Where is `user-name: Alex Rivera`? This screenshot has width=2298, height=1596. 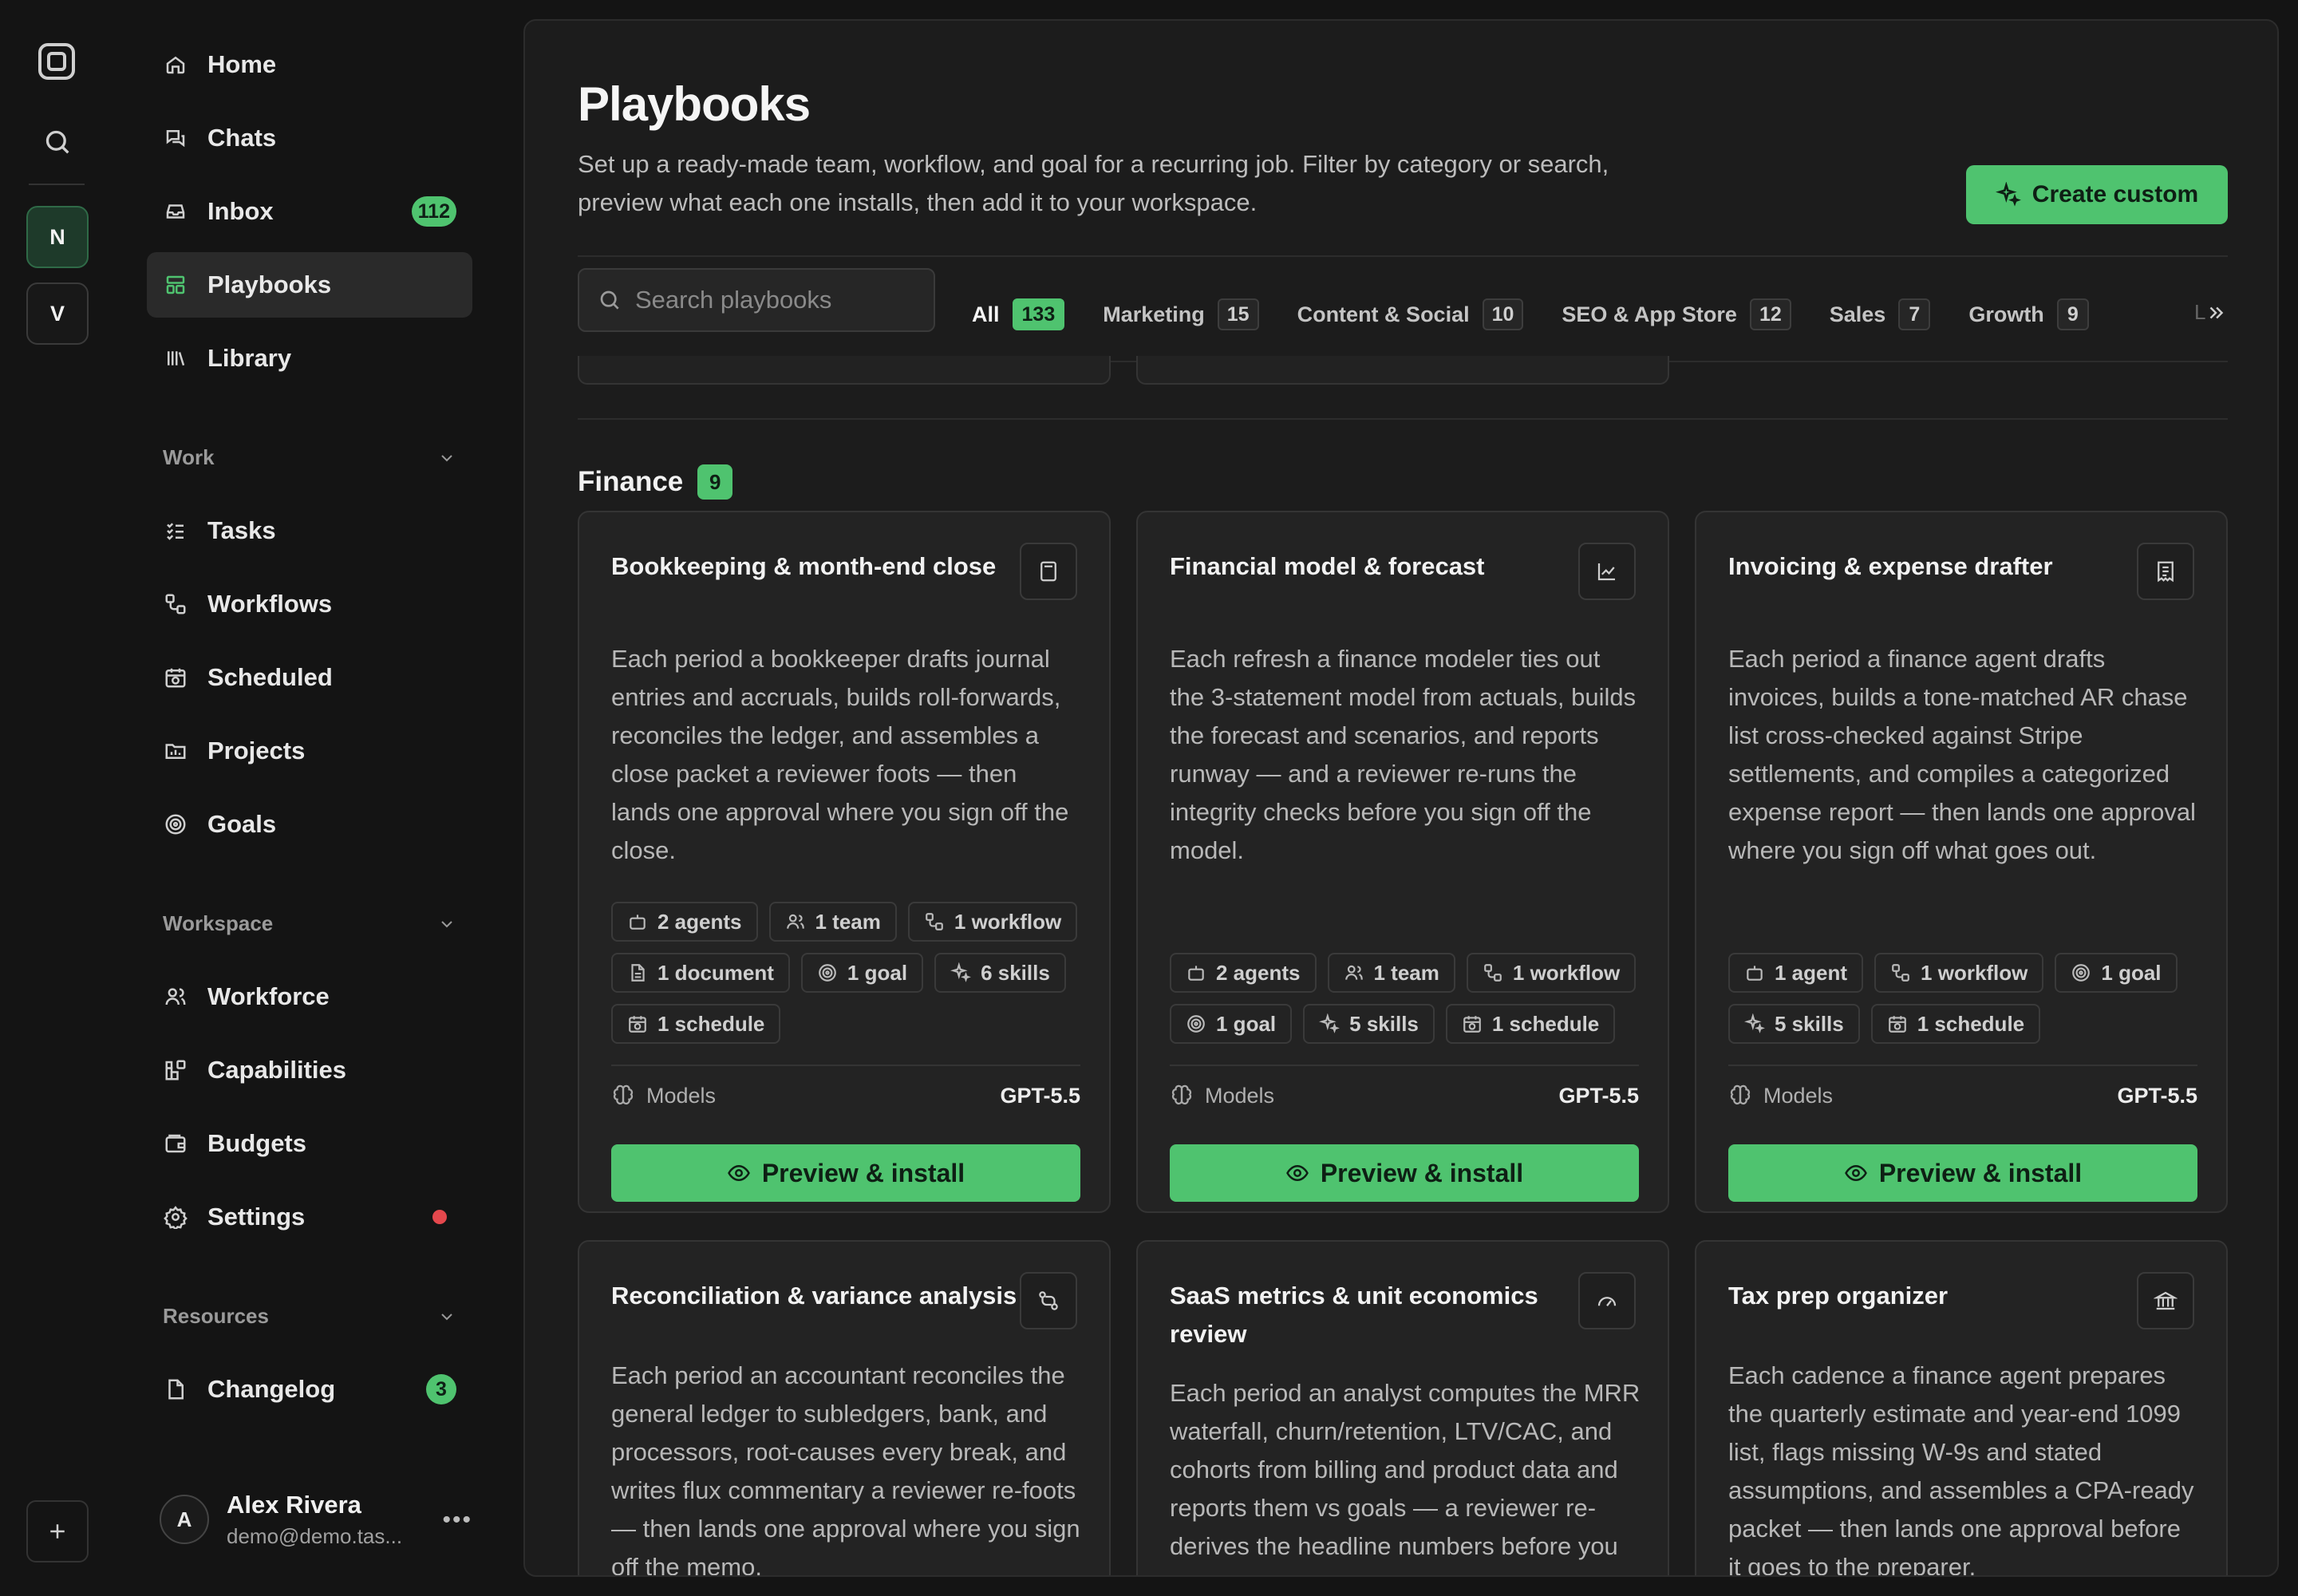 user-name: Alex Rivera is located at coordinates (294, 1504).